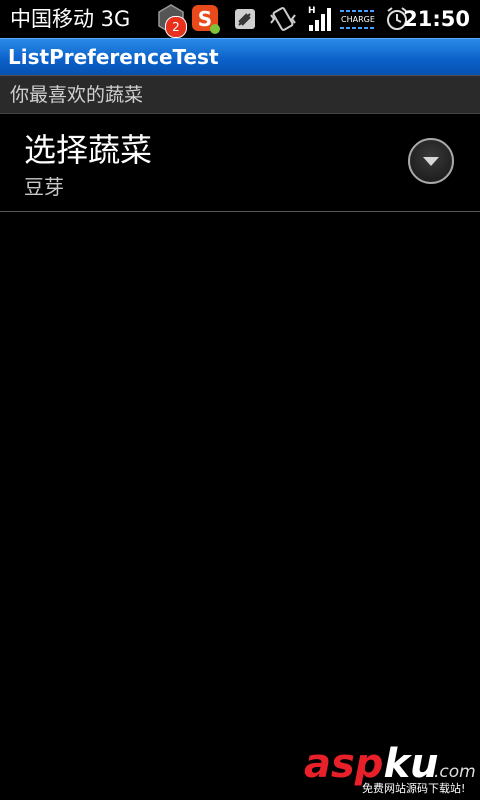 This screenshot has width=480, height=800. I want to click on notification-badge: 2, so click(176, 27).